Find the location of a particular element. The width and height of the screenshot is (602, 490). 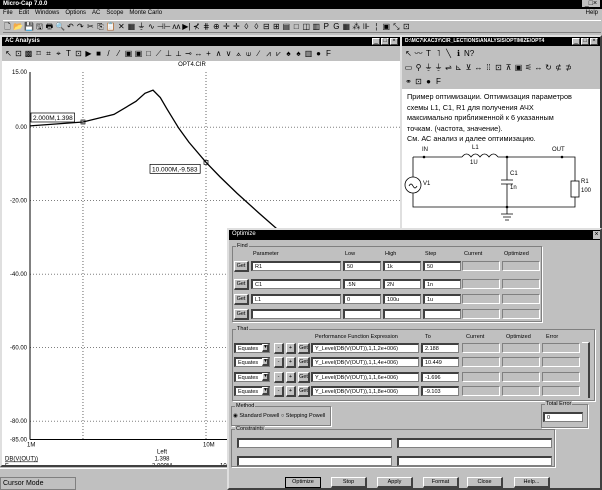

find-low-field: .5N is located at coordinates (362, 284).